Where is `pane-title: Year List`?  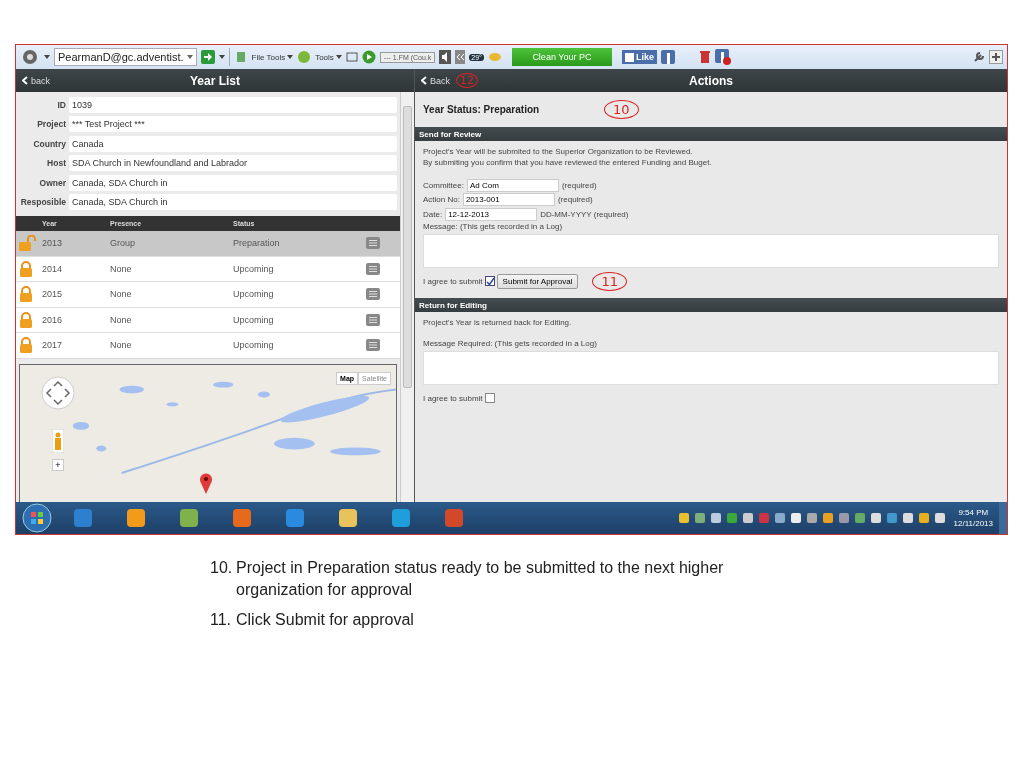 pane-title: Year List is located at coordinates (215, 80).